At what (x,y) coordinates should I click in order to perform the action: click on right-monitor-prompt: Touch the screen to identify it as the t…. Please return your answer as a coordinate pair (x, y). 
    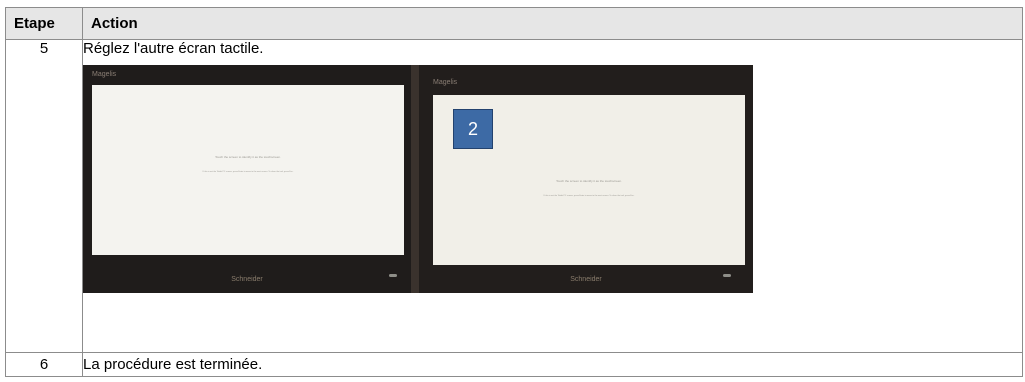
    Looking at the image, I should click on (589, 181).